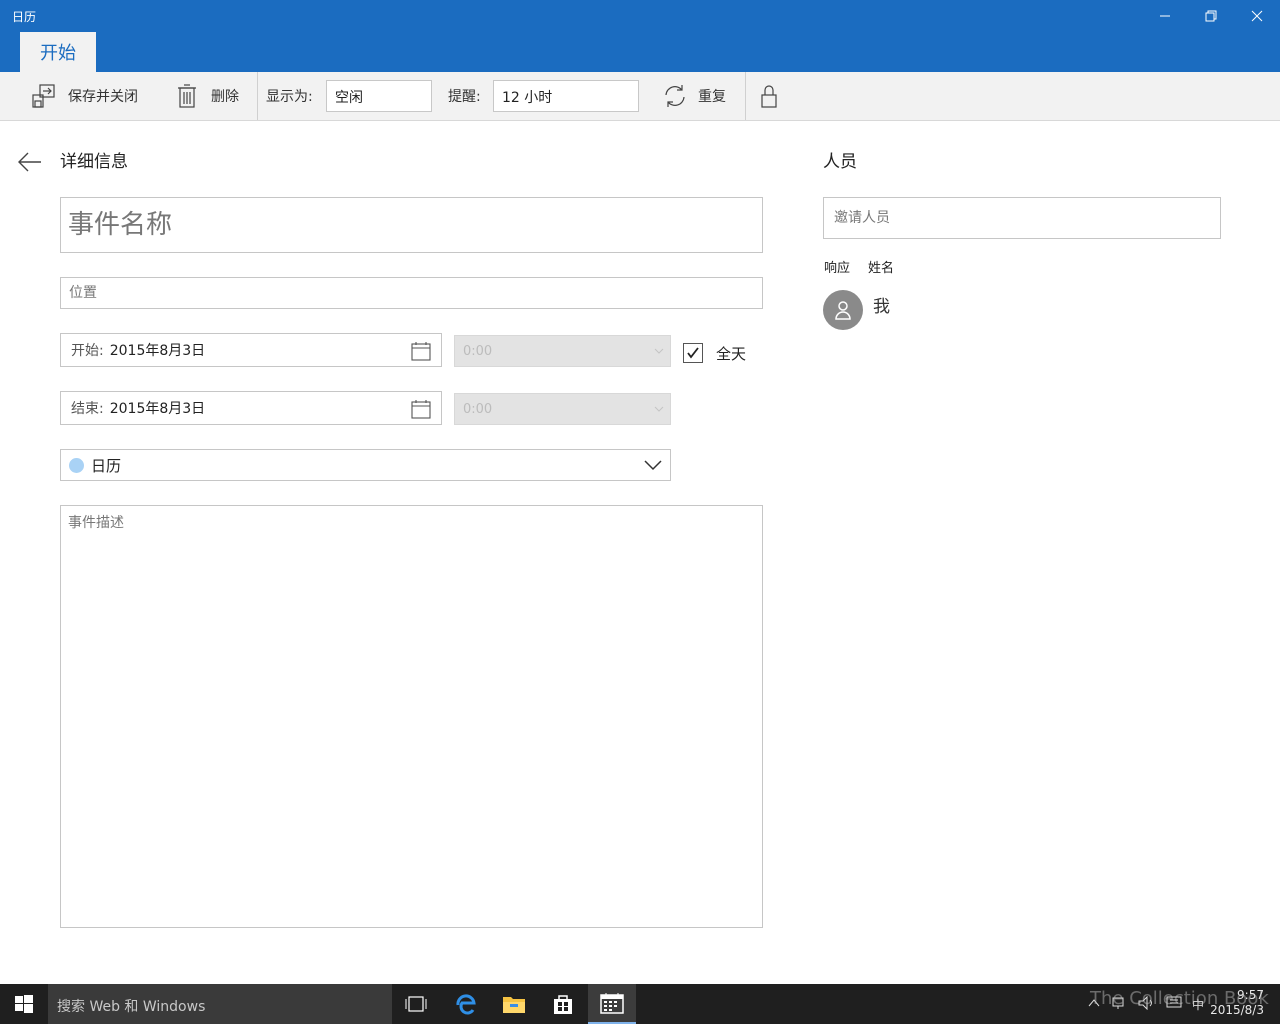  What do you see at coordinates (478, 351) in the screenshot?
I see `start-time-value: 0:00` at bounding box center [478, 351].